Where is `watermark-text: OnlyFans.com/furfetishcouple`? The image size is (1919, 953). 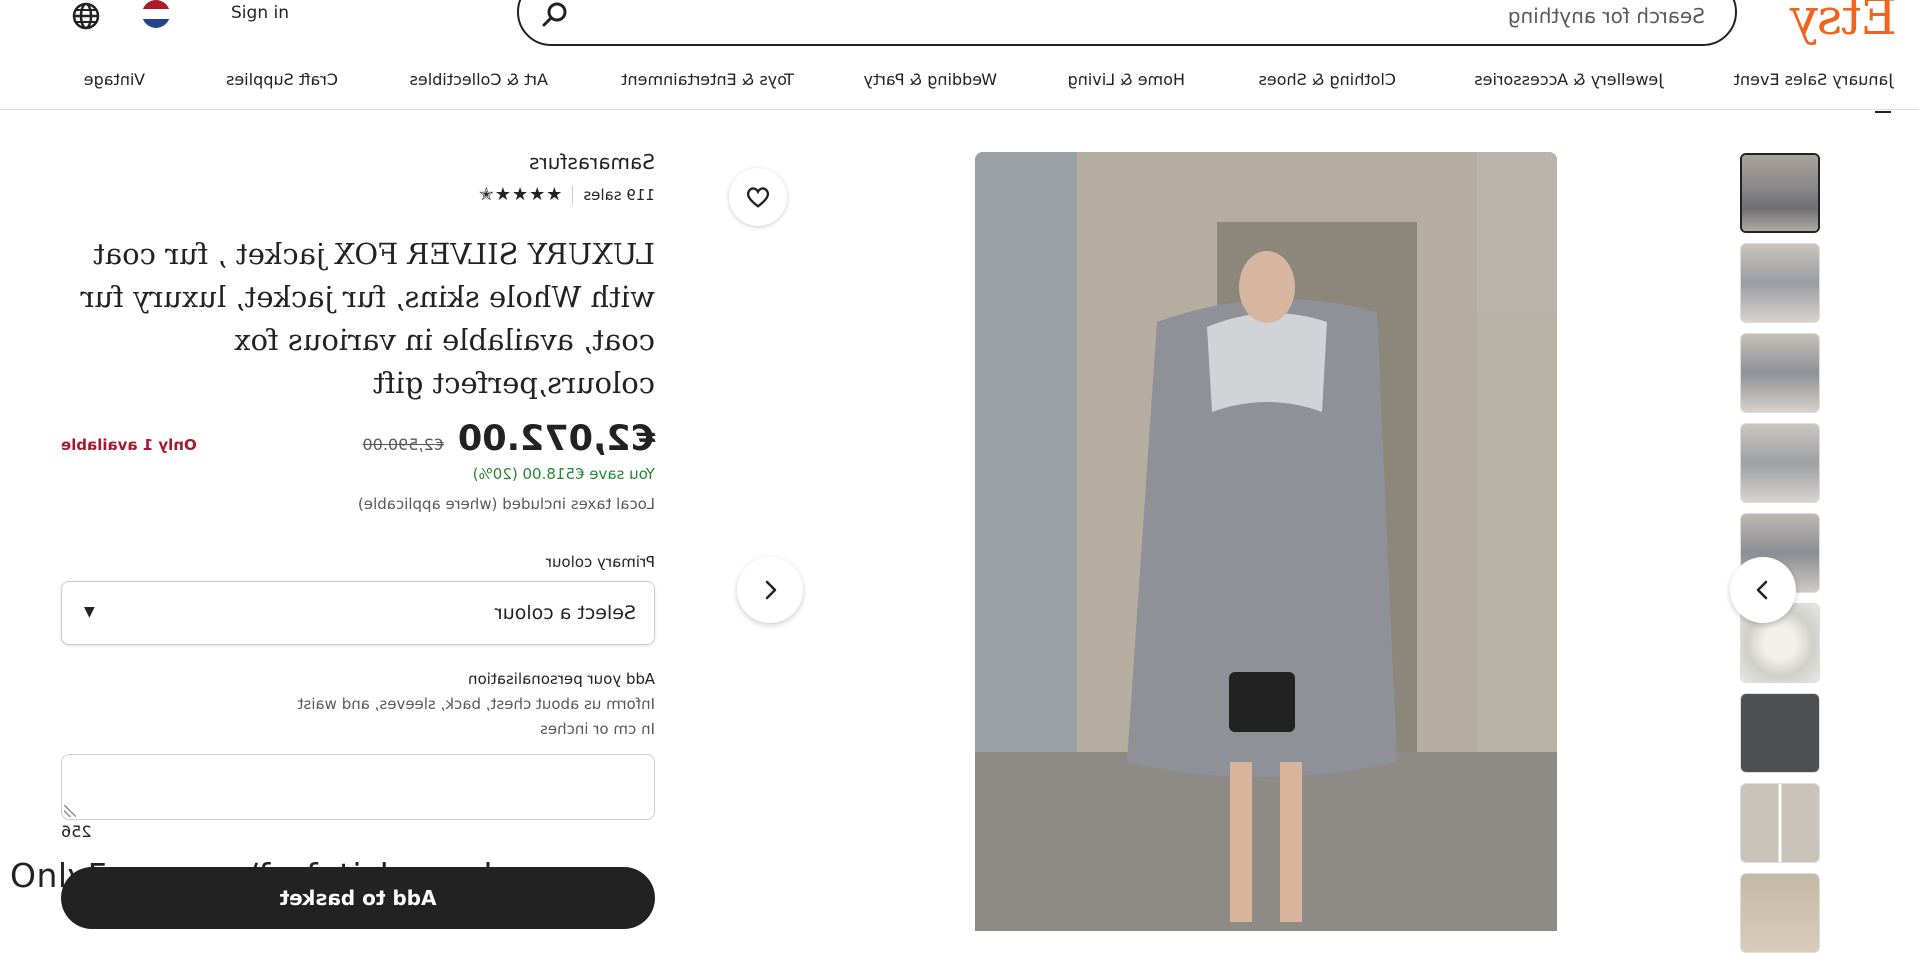
watermark-text: OnlyFans.com/furfetishcouple is located at coordinates (262, 875).